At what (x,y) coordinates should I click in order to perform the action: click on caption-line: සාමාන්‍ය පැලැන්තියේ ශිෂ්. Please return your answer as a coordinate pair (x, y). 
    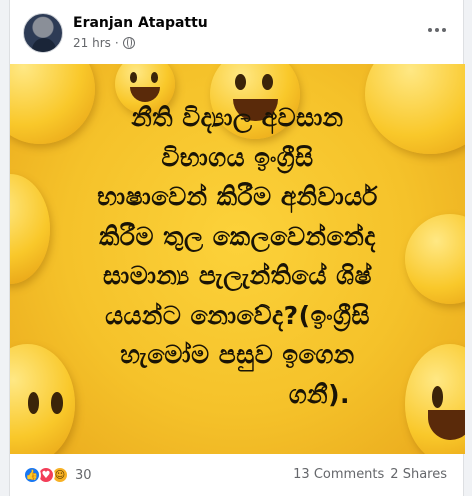
    Looking at the image, I should click on (237, 275).